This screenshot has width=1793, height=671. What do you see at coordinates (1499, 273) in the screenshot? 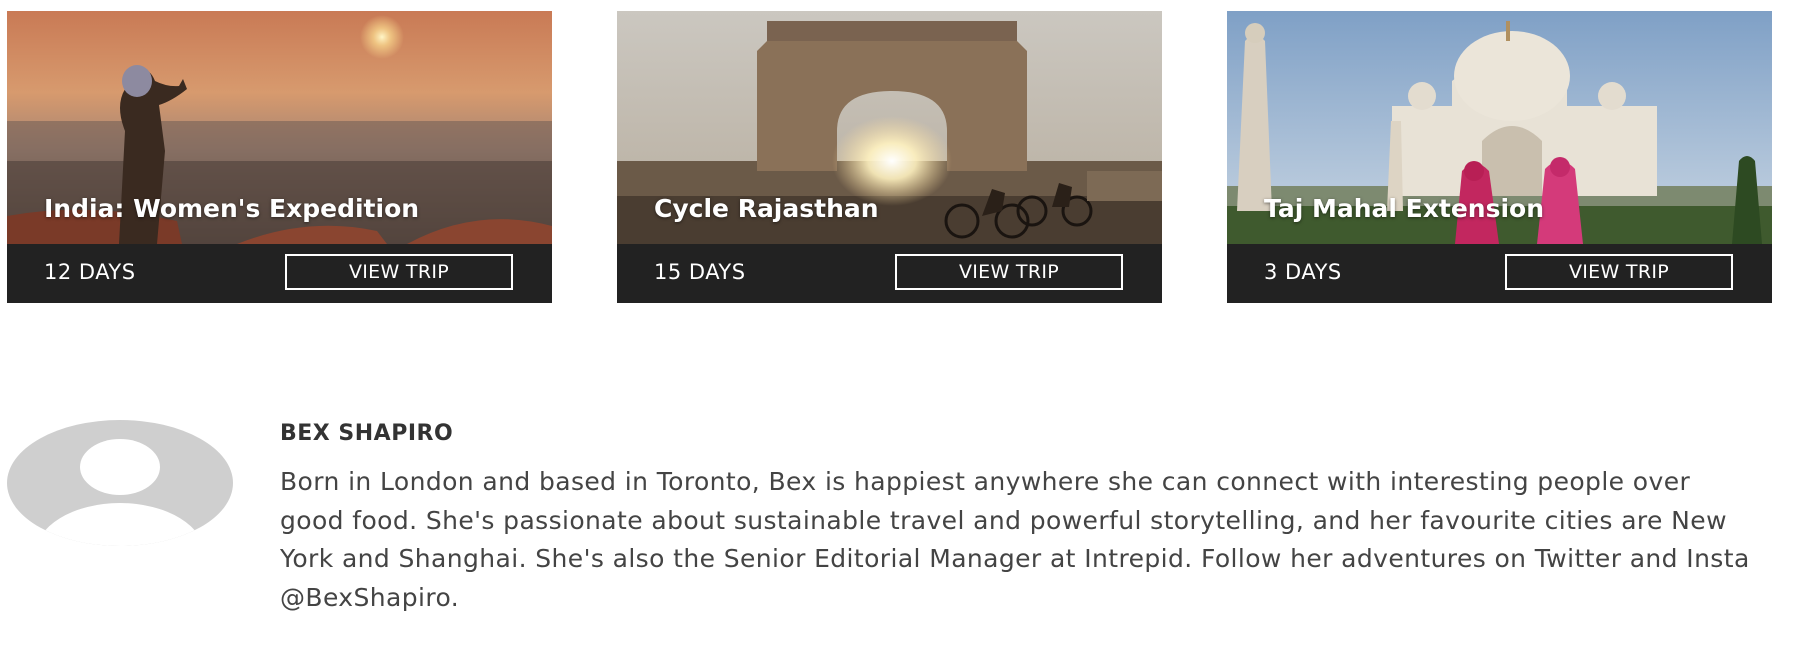
I see `trip-footer: 3 DAYS VIEW TRIP` at bounding box center [1499, 273].